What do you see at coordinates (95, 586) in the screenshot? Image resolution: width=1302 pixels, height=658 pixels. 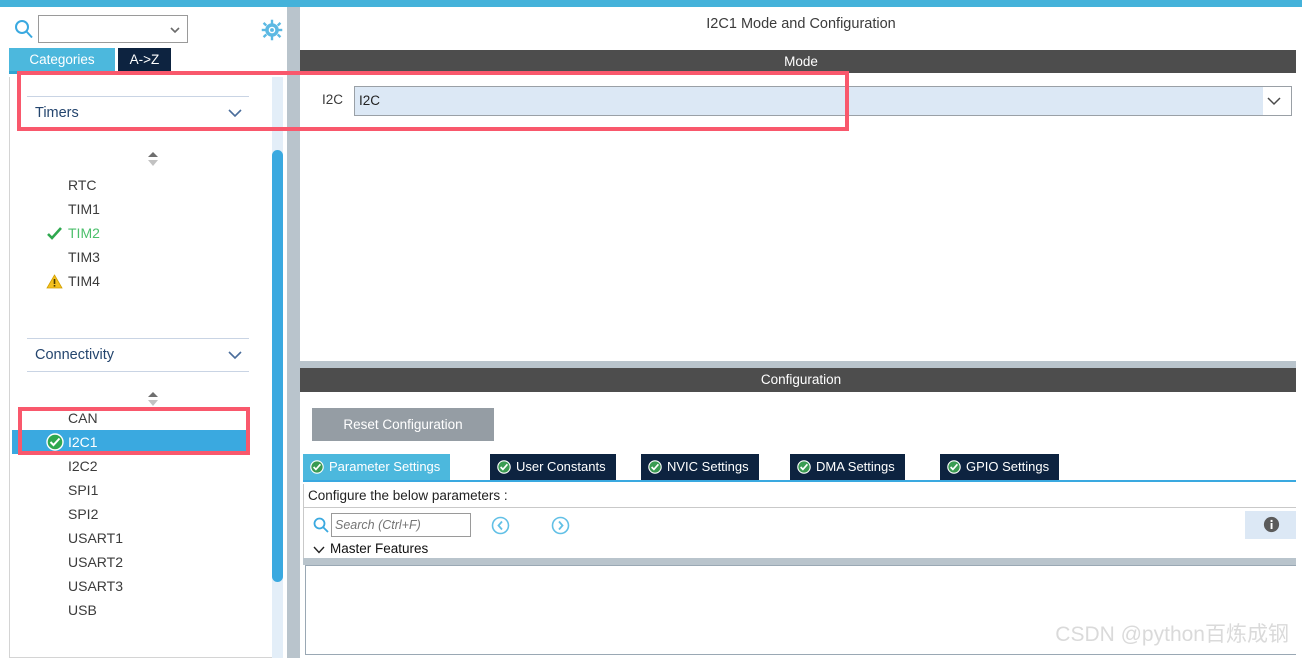 I see `tree-item-label: USART3` at bounding box center [95, 586].